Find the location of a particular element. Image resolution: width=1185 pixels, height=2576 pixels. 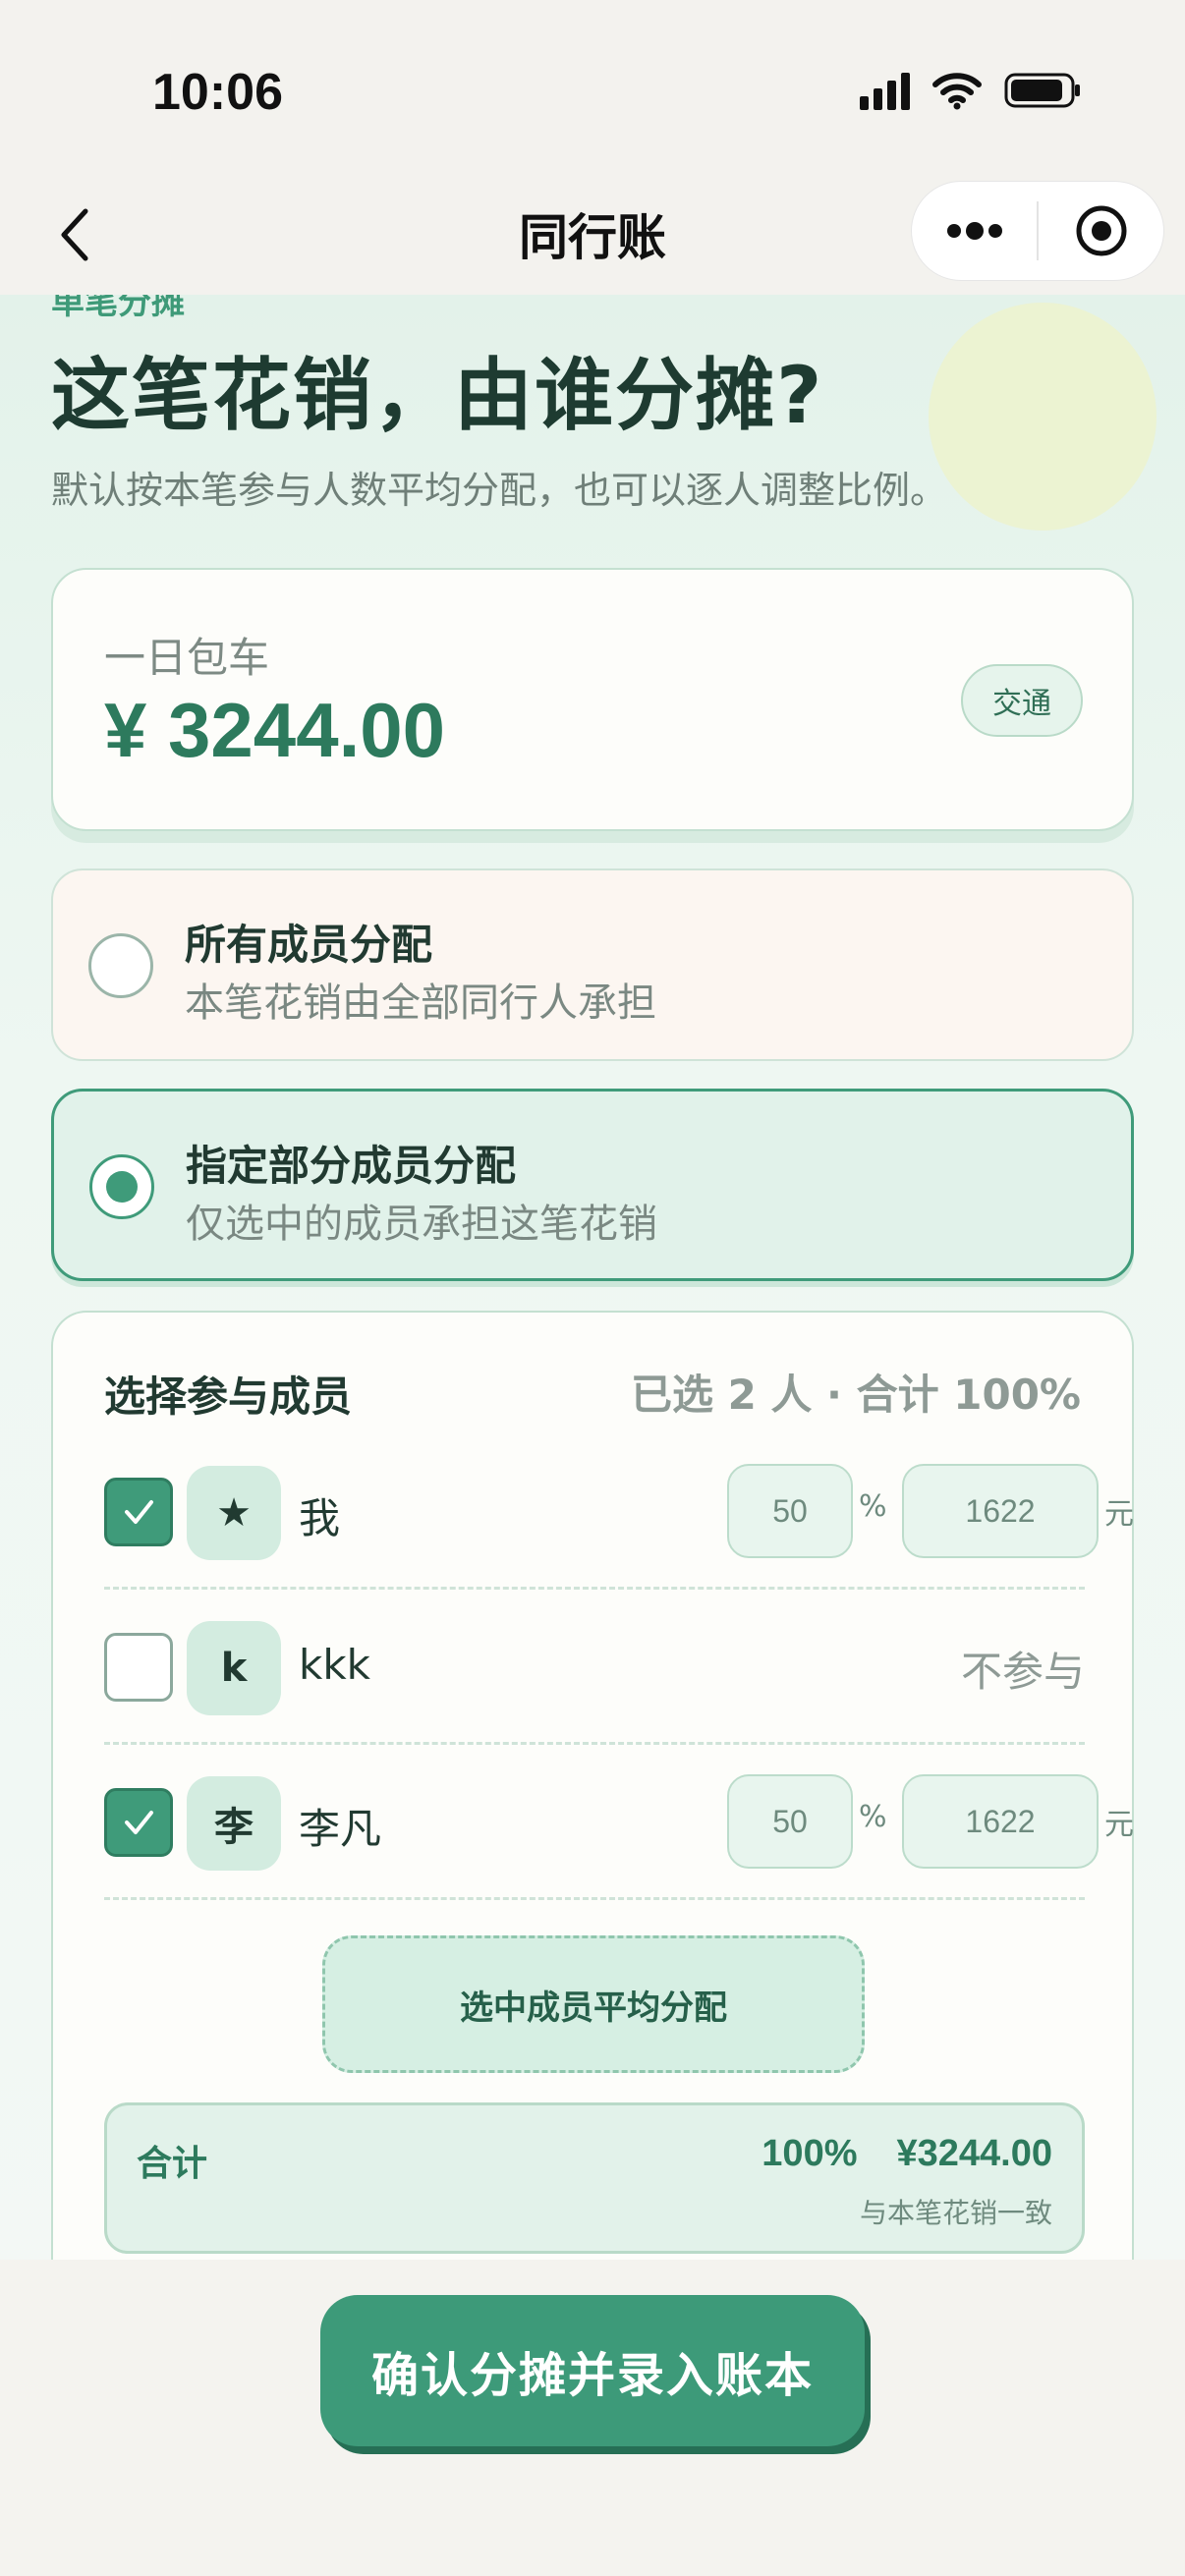

close-program-button is located at coordinates (1101, 231).